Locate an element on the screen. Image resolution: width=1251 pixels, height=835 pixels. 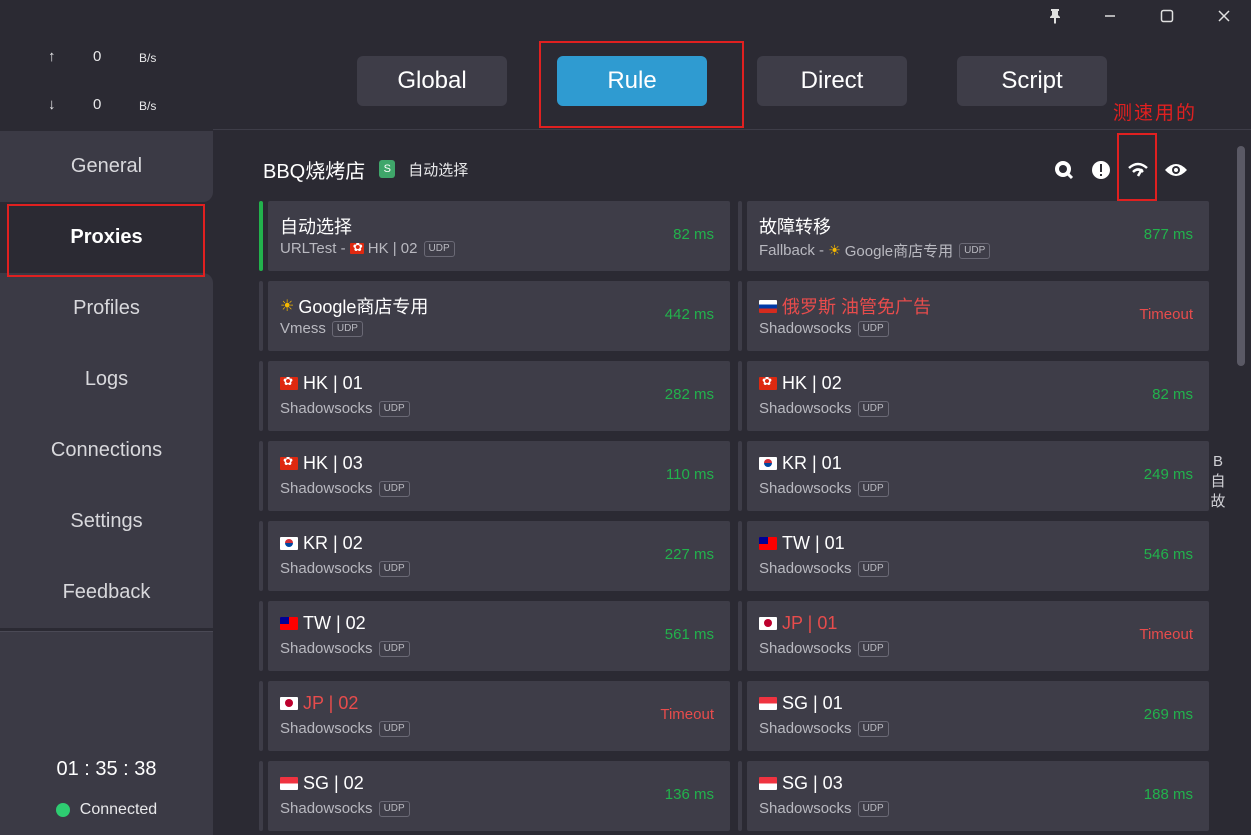
group-index-item: 自 is located at coordinates (1218, 482).